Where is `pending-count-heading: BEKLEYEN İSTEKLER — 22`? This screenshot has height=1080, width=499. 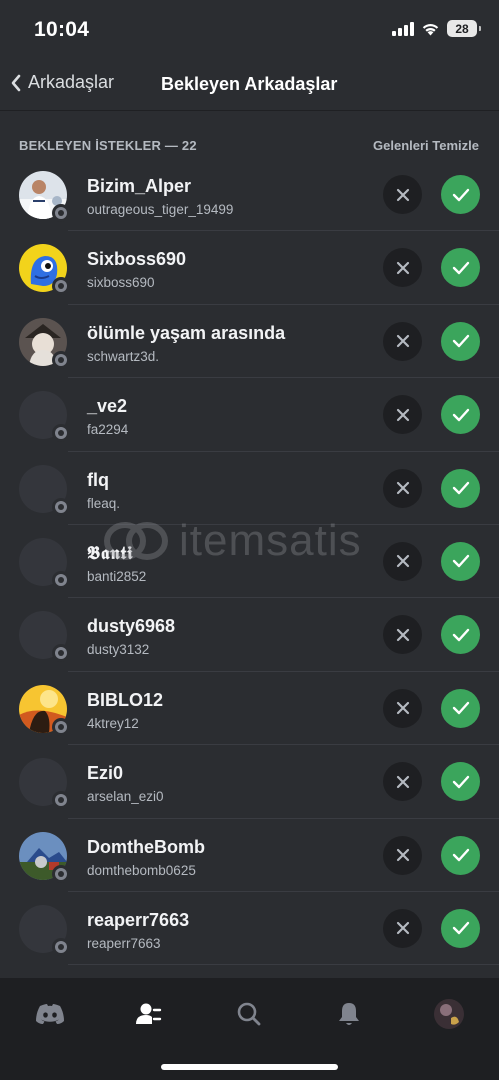
pending-count-heading: BEKLEYEN İSTEKLER — 22 is located at coordinates (108, 145).